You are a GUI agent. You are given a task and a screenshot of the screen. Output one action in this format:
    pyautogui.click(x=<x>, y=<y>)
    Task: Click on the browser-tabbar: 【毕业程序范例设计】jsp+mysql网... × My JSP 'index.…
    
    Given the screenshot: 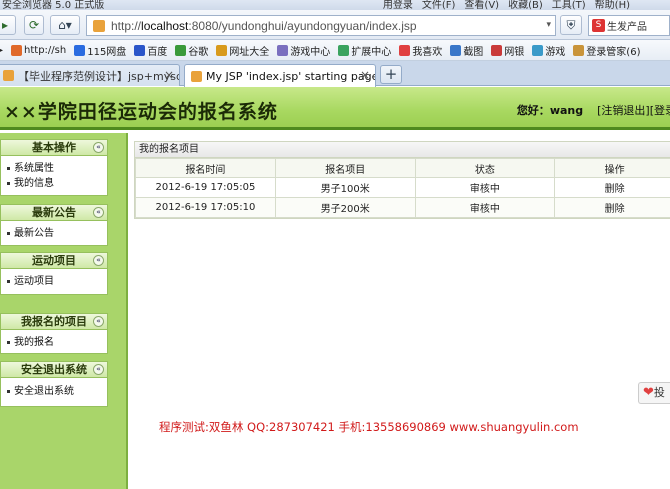 What is the action you would take?
    pyautogui.click(x=335, y=74)
    